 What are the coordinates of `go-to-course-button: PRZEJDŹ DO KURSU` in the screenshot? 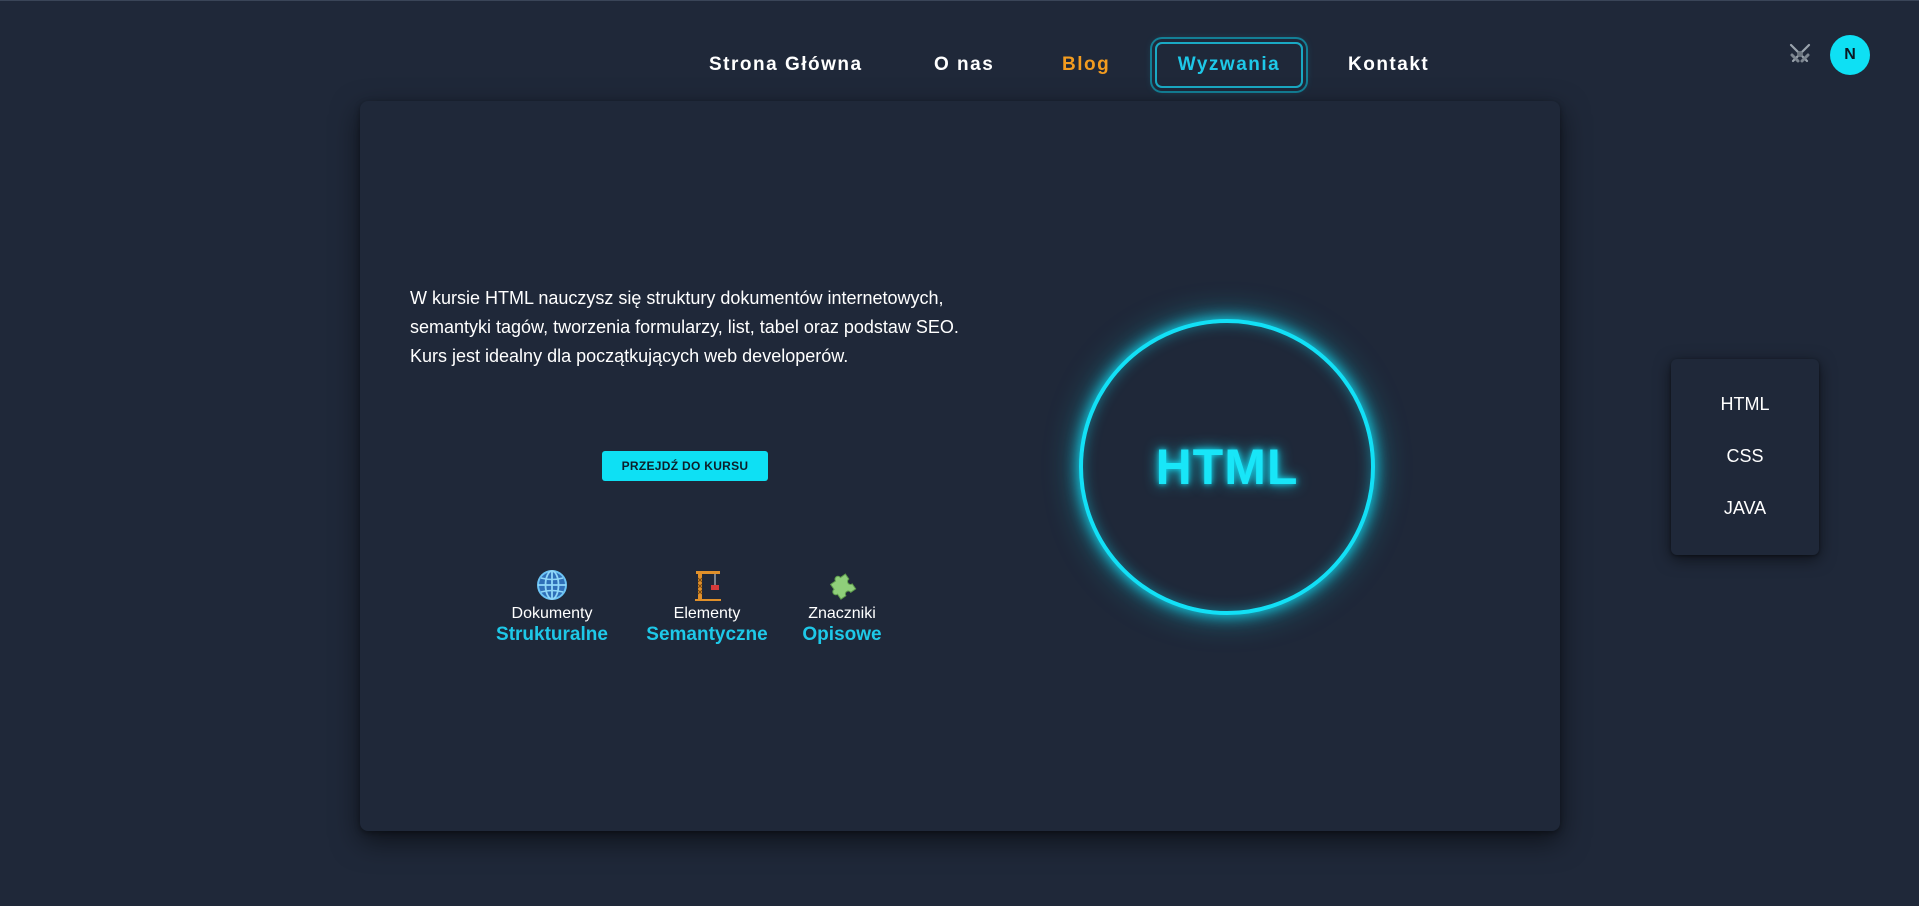 It's located at (685, 466).